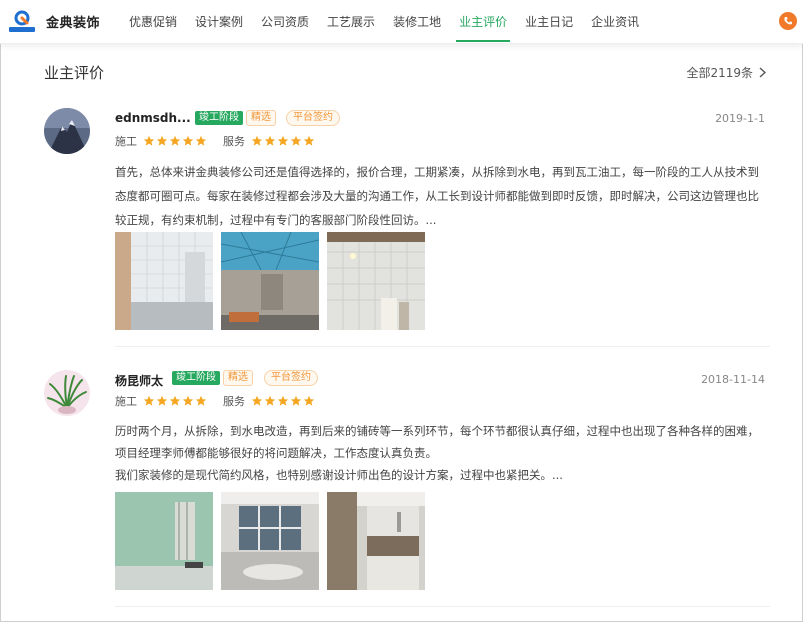  Describe the element at coordinates (139, 381) in the screenshot. I see `review-author: 杨昆师太` at that location.